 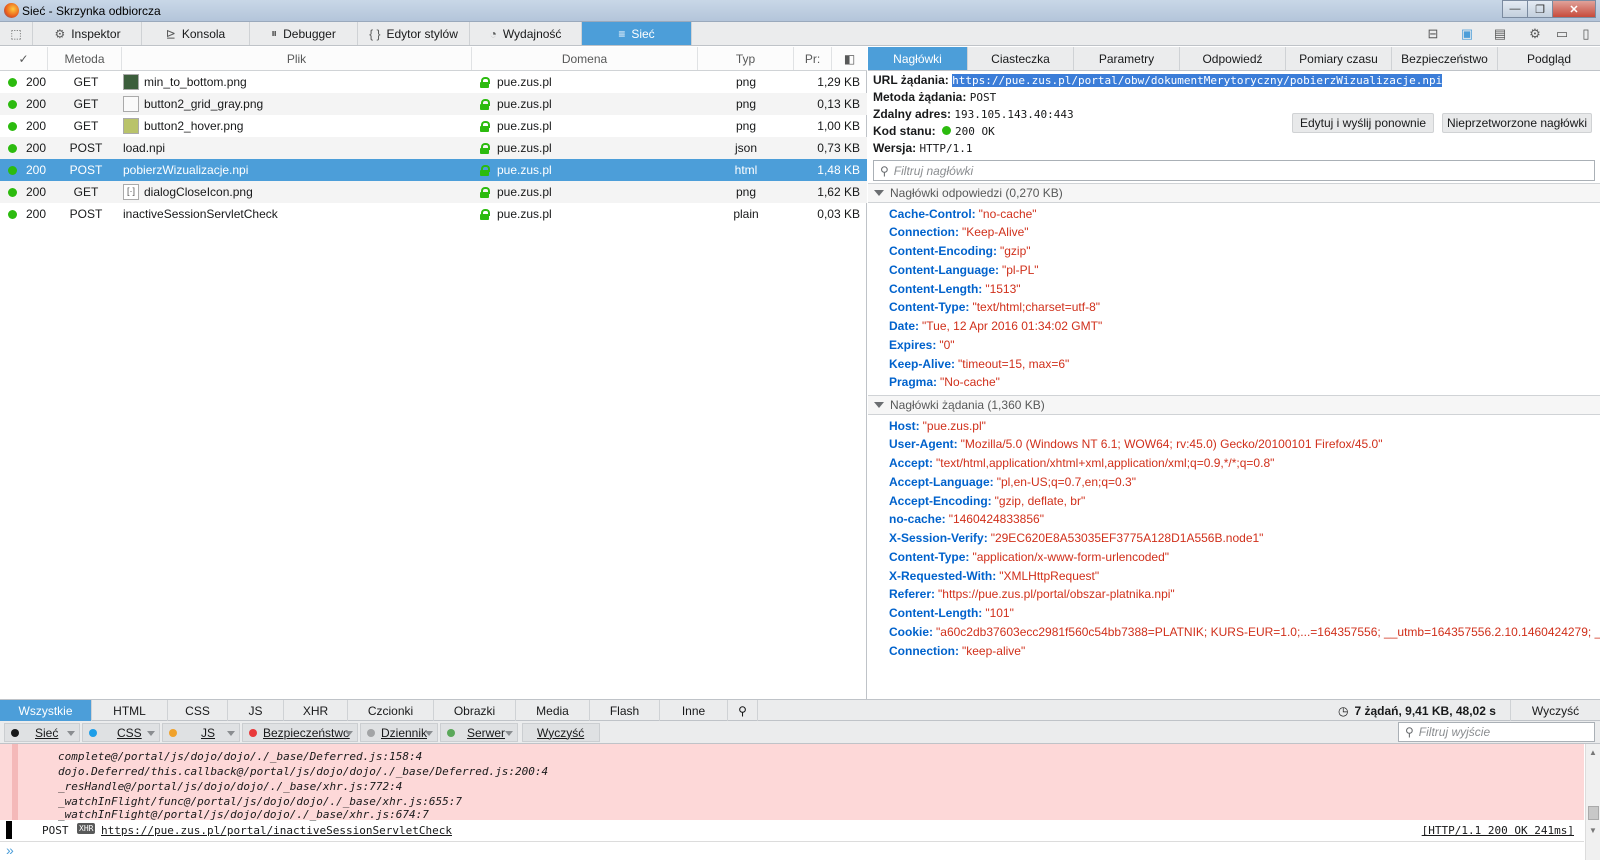 What do you see at coordinates (304, 33) in the screenshot?
I see `tab-debugger: ⏸ Debugger` at bounding box center [304, 33].